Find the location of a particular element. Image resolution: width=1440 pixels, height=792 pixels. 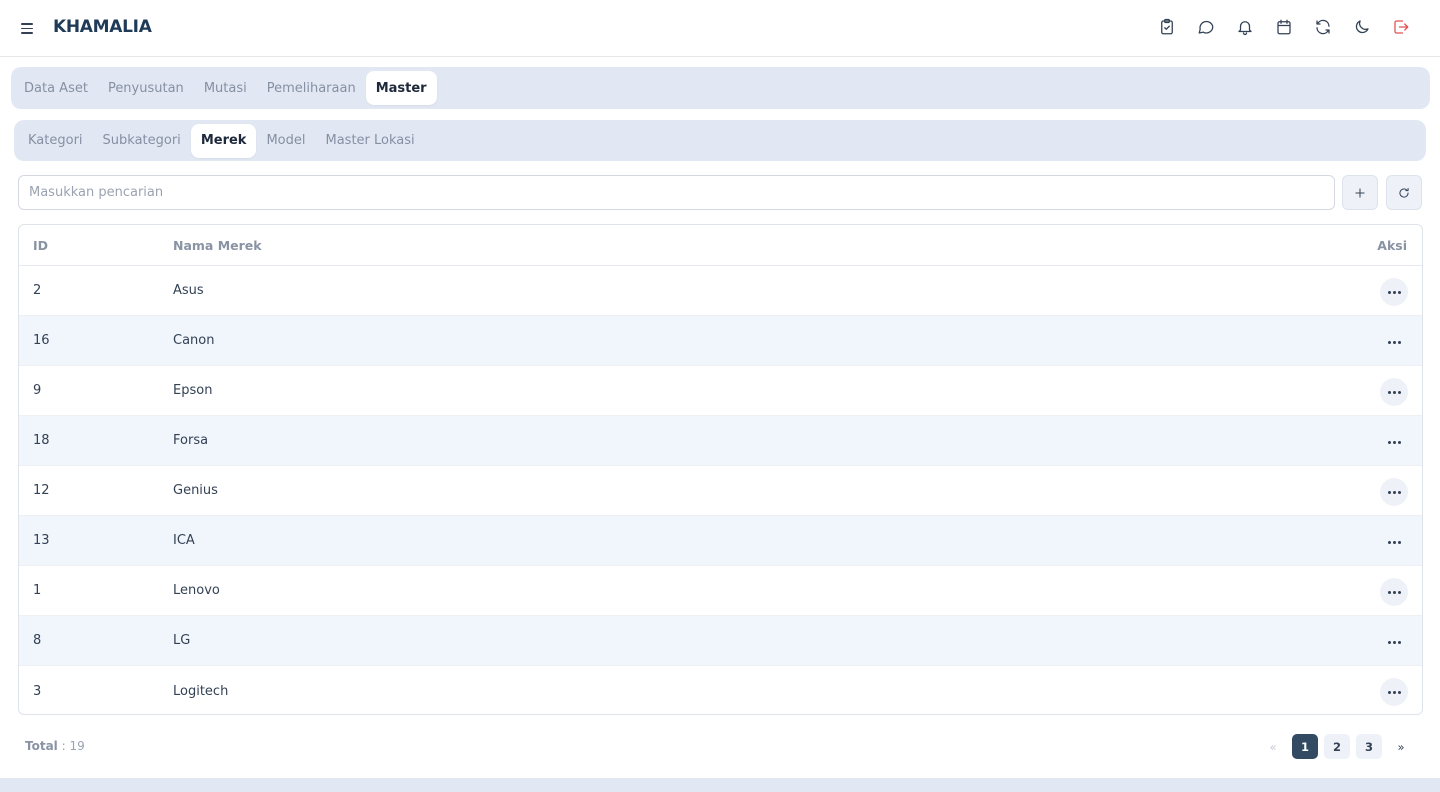

tab-subkategori: Subkategori is located at coordinates (142, 141).